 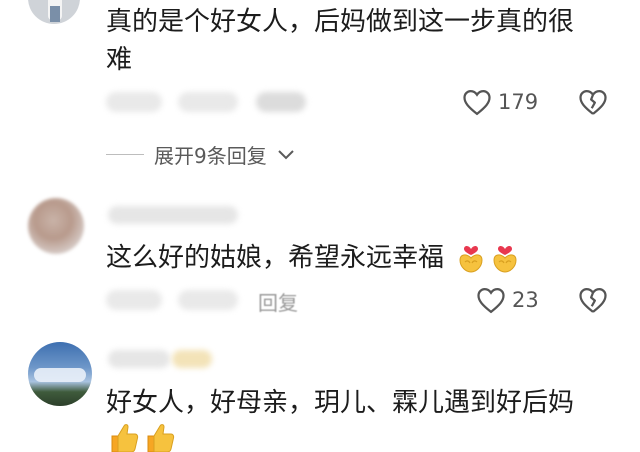 I want to click on avatar-cloud, so click(x=60, y=375).